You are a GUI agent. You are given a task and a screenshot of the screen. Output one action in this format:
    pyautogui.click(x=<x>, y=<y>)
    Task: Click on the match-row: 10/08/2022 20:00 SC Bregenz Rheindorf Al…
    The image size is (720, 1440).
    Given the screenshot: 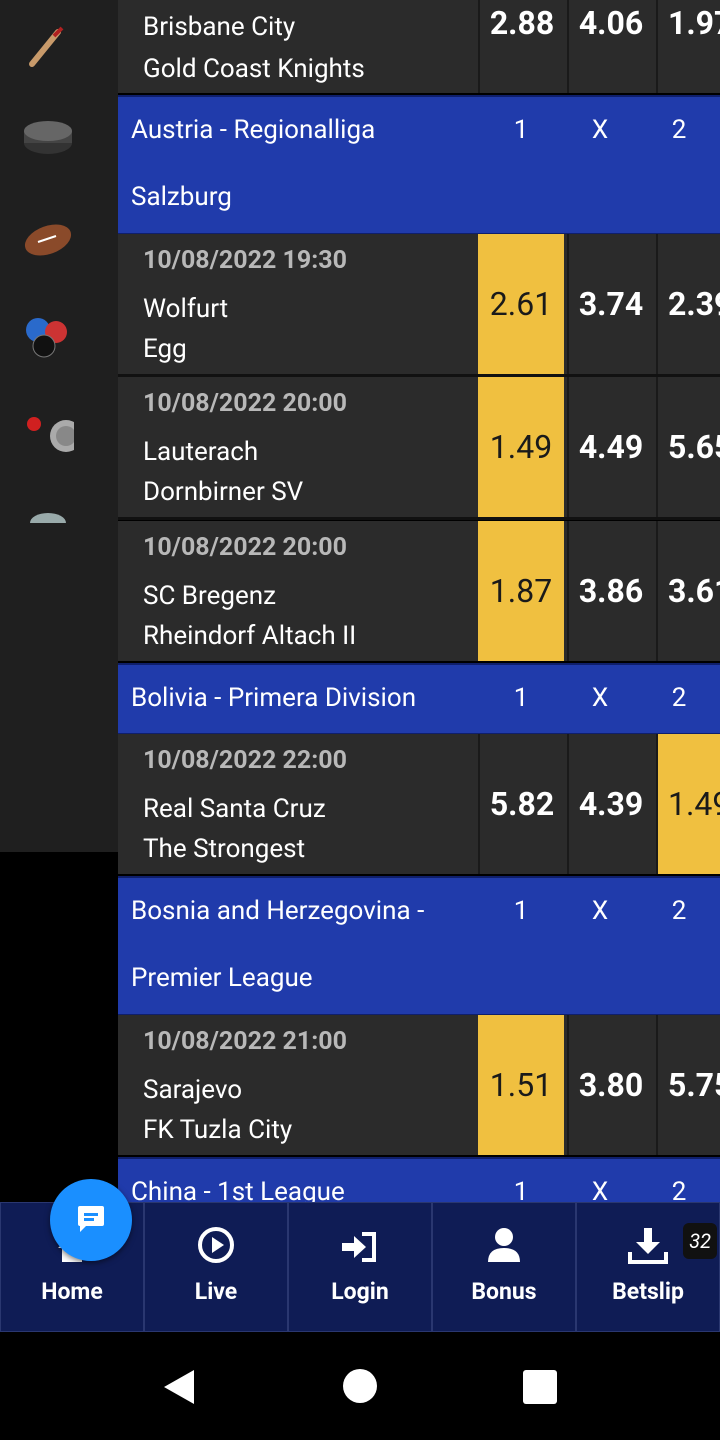 What is the action you would take?
    pyautogui.click(x=419, y=591)
    